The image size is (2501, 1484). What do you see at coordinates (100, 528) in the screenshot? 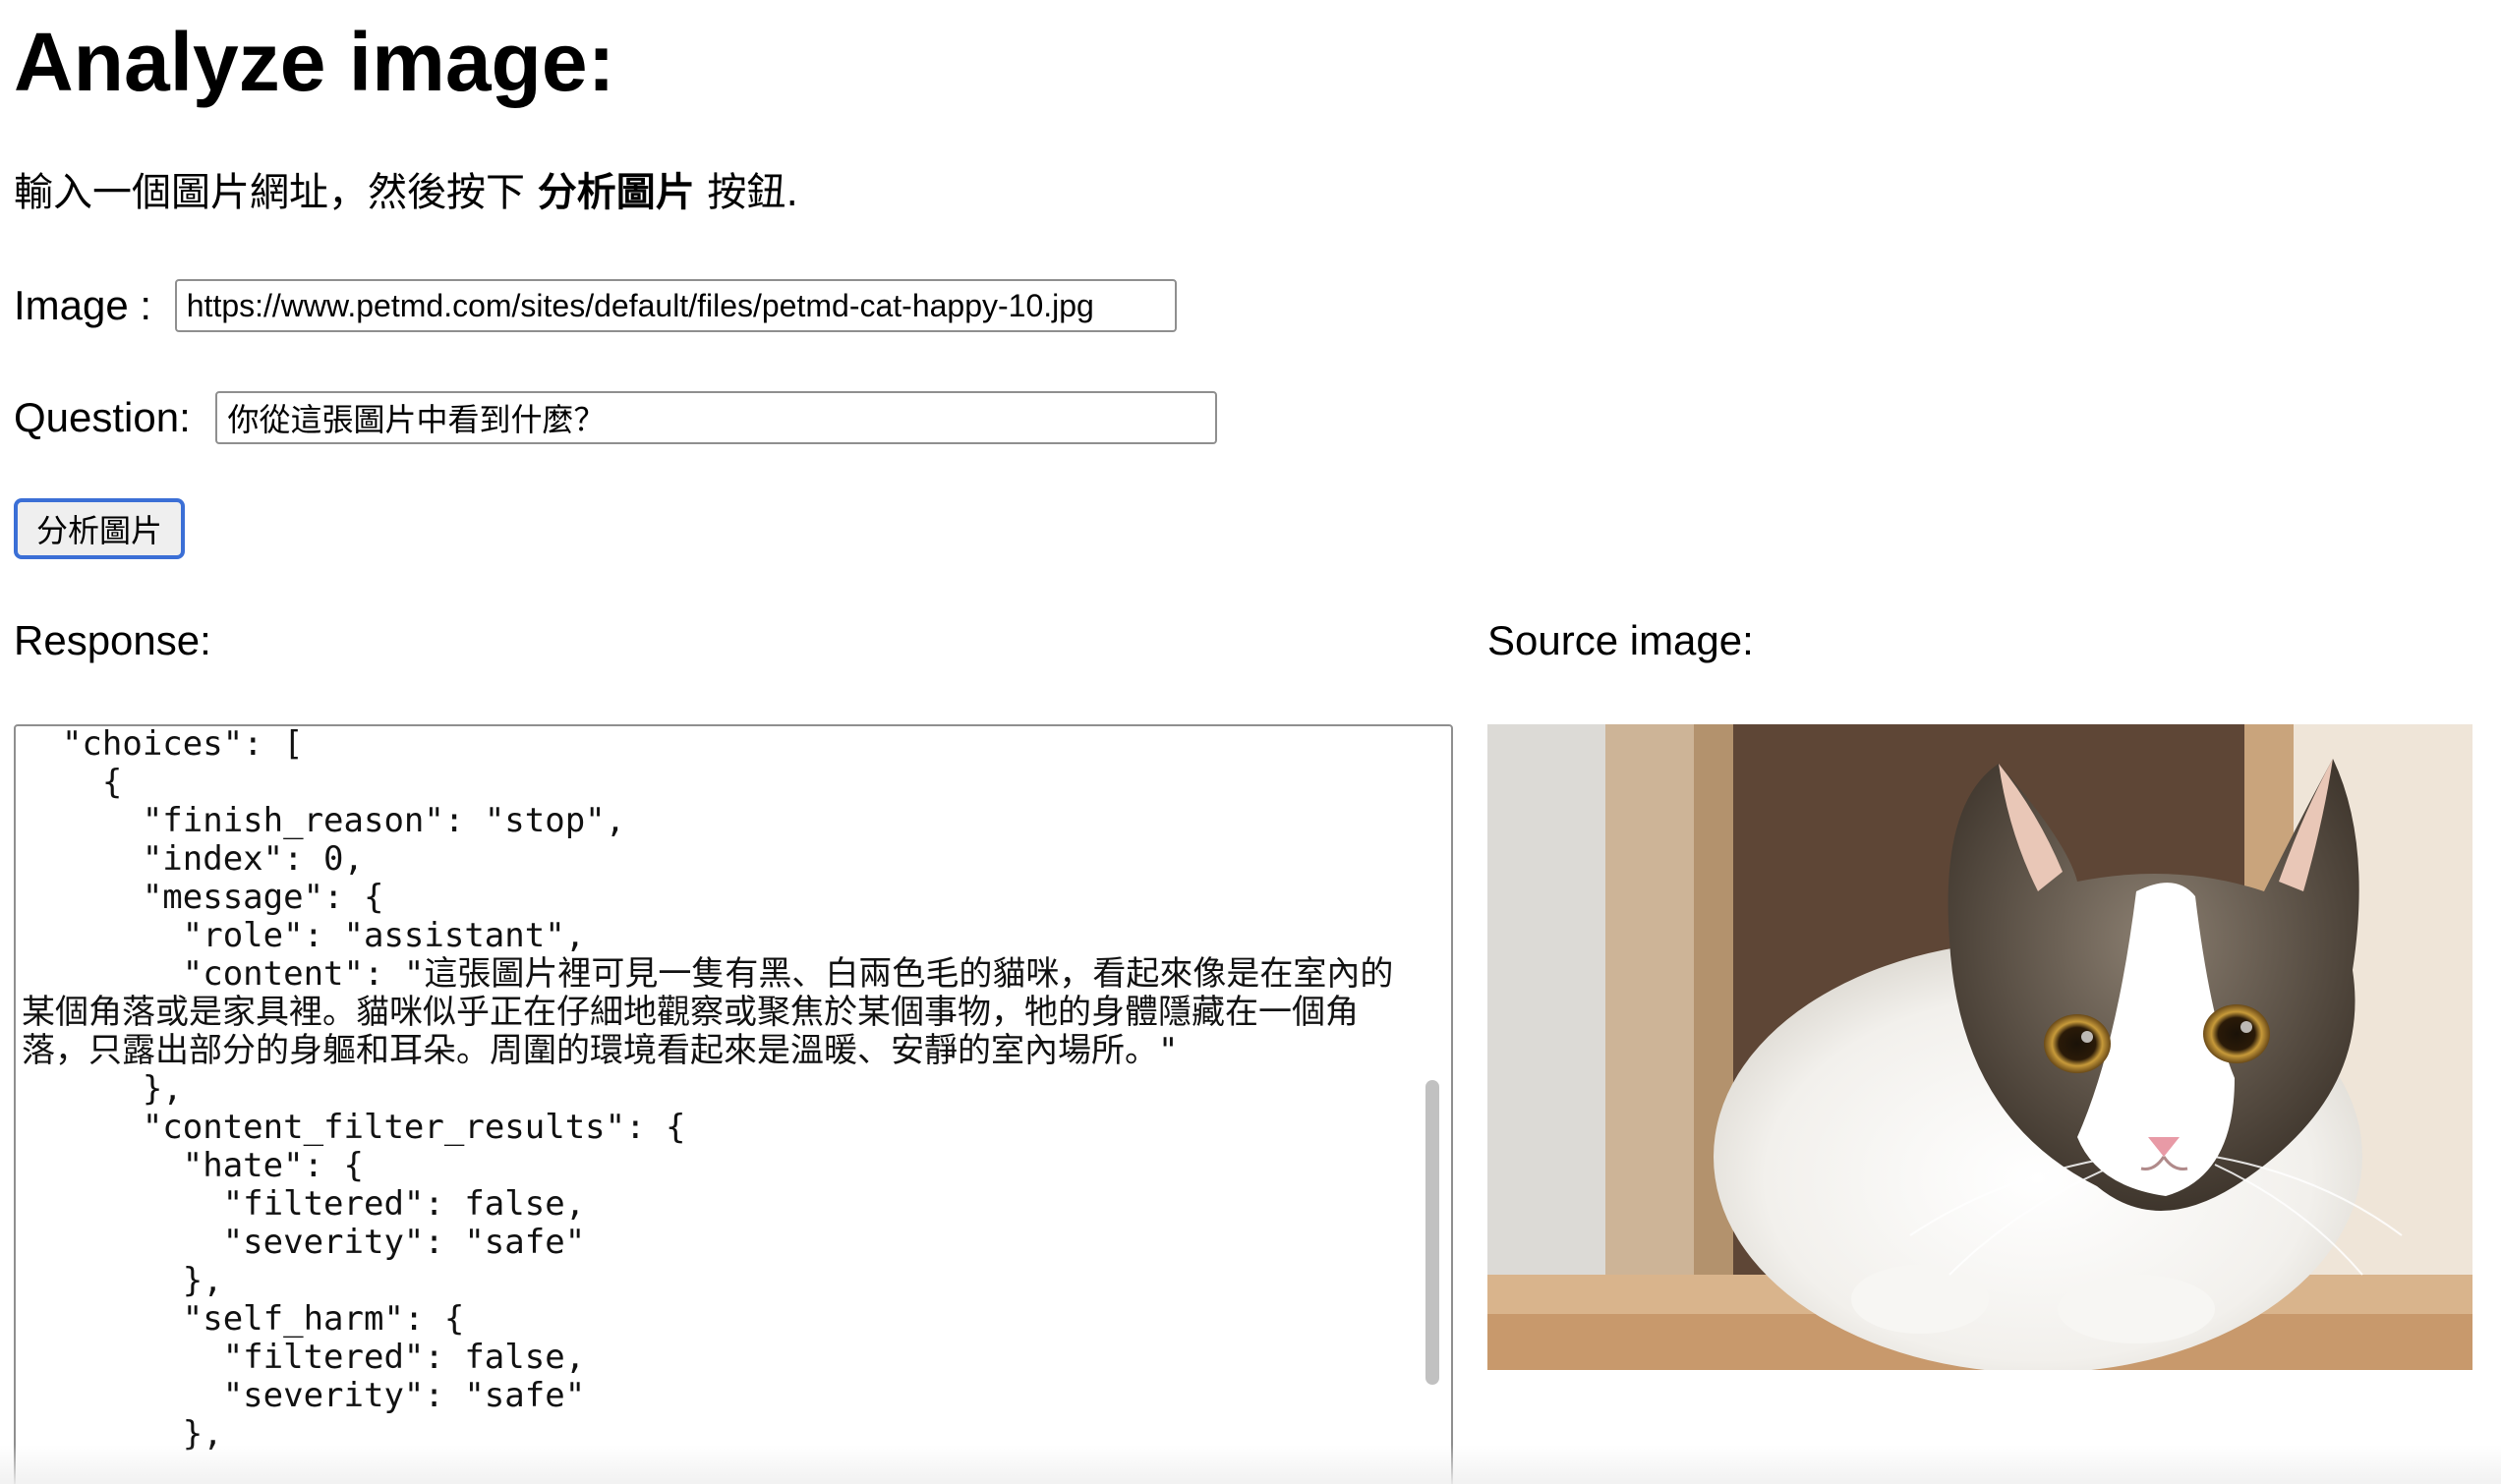
I see `analyze-image-button: 分析圖片` at bounding box center [100, 528].